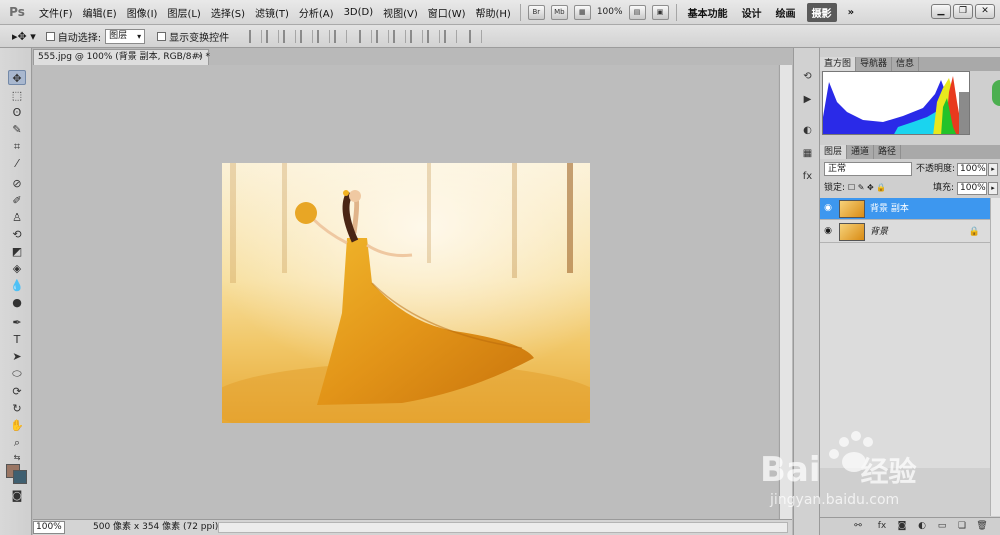 The image size is (1000, 535). Describe the element at coordinates (995, 357) in the screenshot. I see `layers-scrollbar` at that location.